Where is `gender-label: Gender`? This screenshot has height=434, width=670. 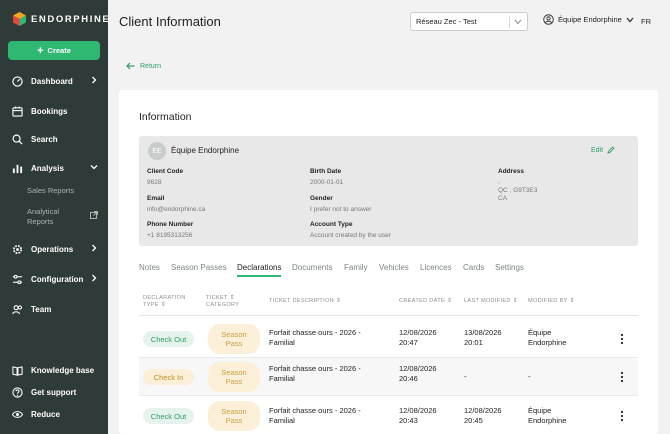
gender-label: Gender is located at coordinates (321, 198).